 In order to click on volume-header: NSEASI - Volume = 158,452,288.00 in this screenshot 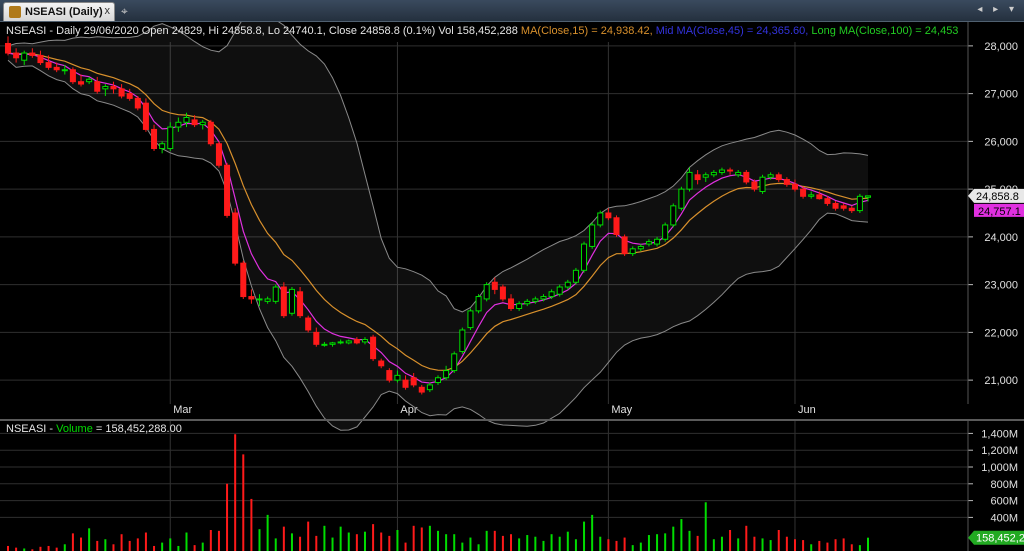, I will do `click(94, 429)`.